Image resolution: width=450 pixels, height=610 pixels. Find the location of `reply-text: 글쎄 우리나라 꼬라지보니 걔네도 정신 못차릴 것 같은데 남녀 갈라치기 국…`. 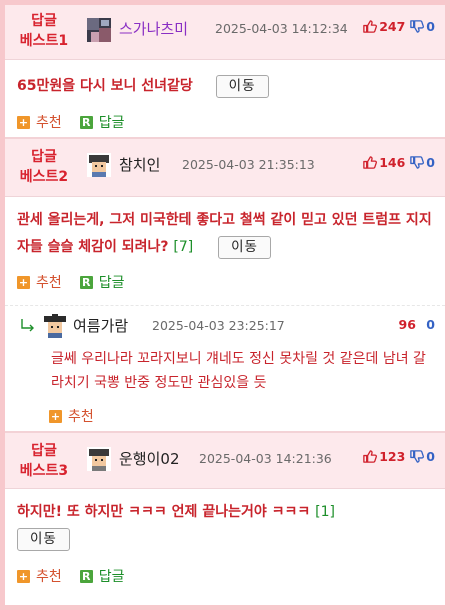

reply-text: 글쎄 우리나라 꼬라지보니 걔네도 정신 못차릴 것 같은데 남녀 갈라치기 국… is located at coordinates (238, 371).